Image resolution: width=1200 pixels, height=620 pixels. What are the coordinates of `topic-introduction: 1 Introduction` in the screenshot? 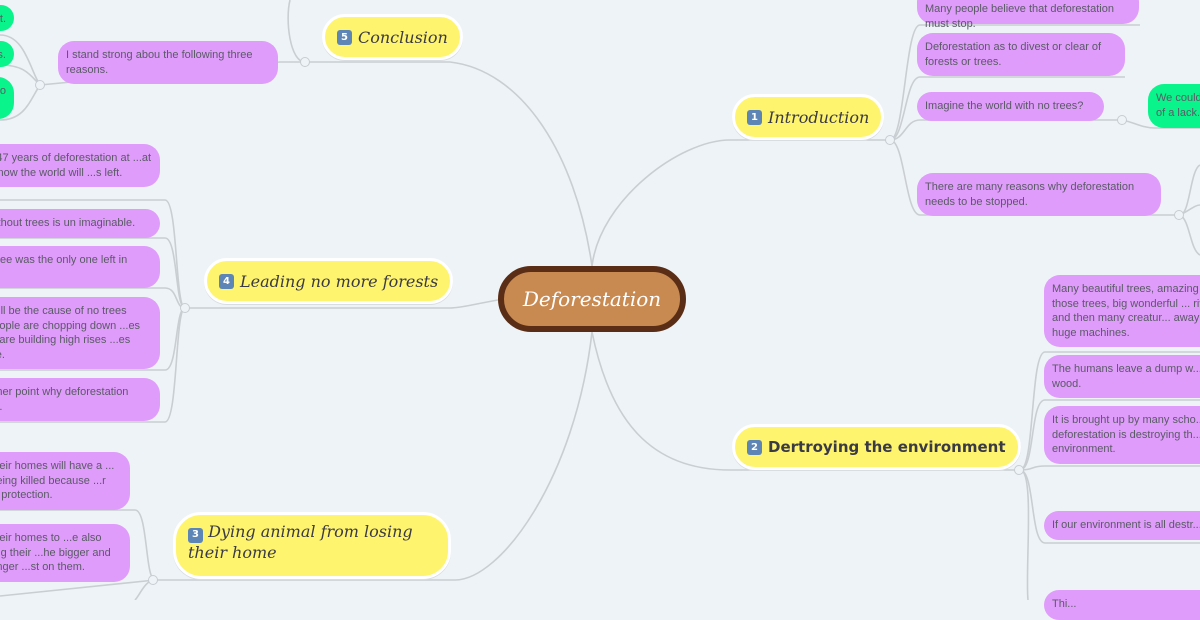 It's located at (808, 117).